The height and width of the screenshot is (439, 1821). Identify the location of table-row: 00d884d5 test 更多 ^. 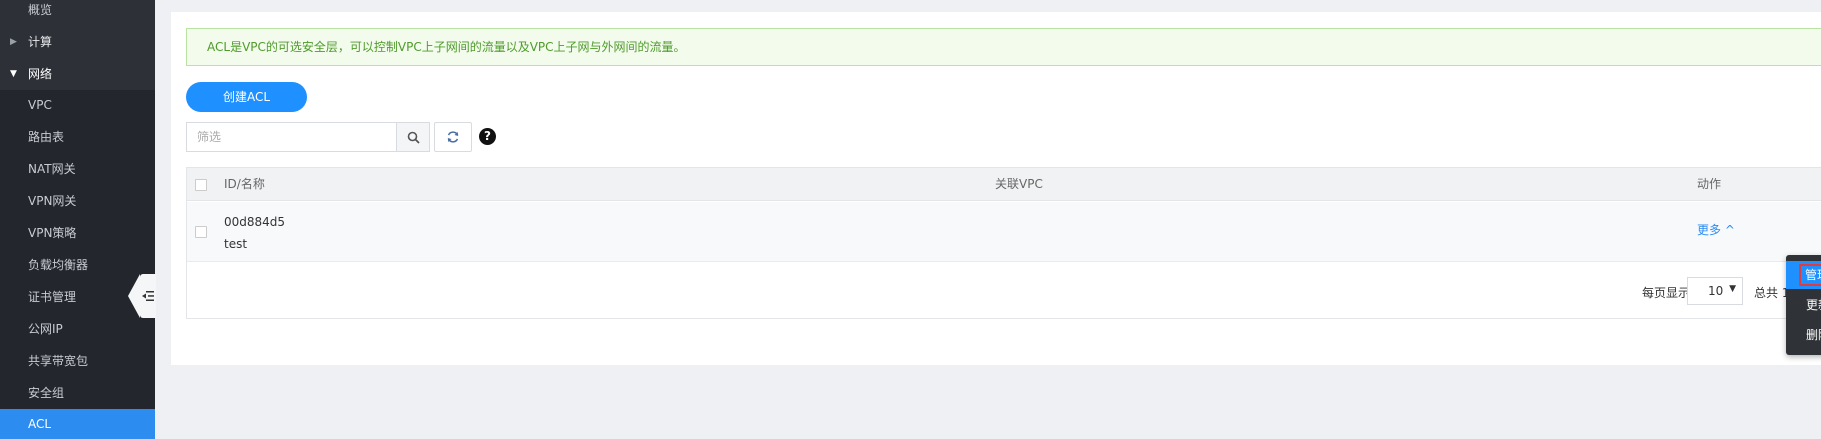
(1004, 232).